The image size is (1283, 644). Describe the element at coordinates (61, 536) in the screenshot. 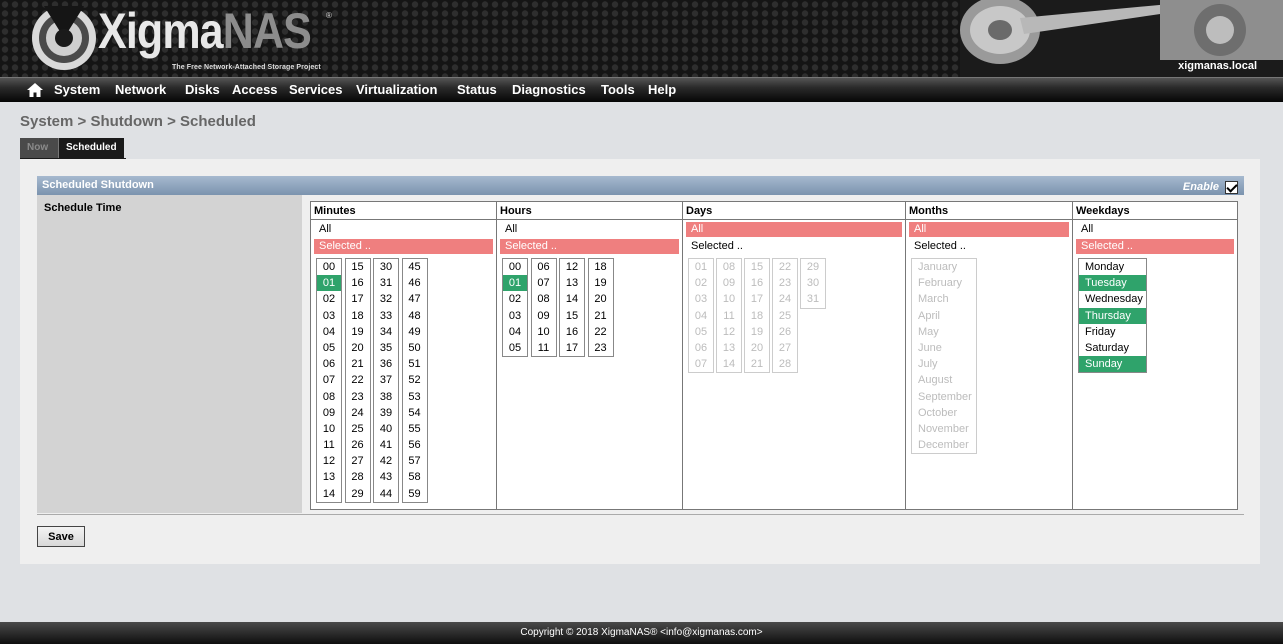

I see `save-button: Save` at that location.